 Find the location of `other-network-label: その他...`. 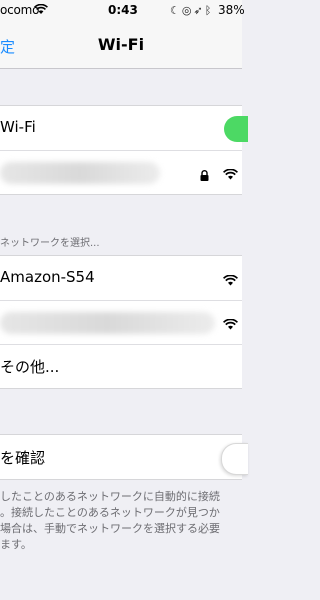

other-network-label: その他... is located at coordinates (30, 367).